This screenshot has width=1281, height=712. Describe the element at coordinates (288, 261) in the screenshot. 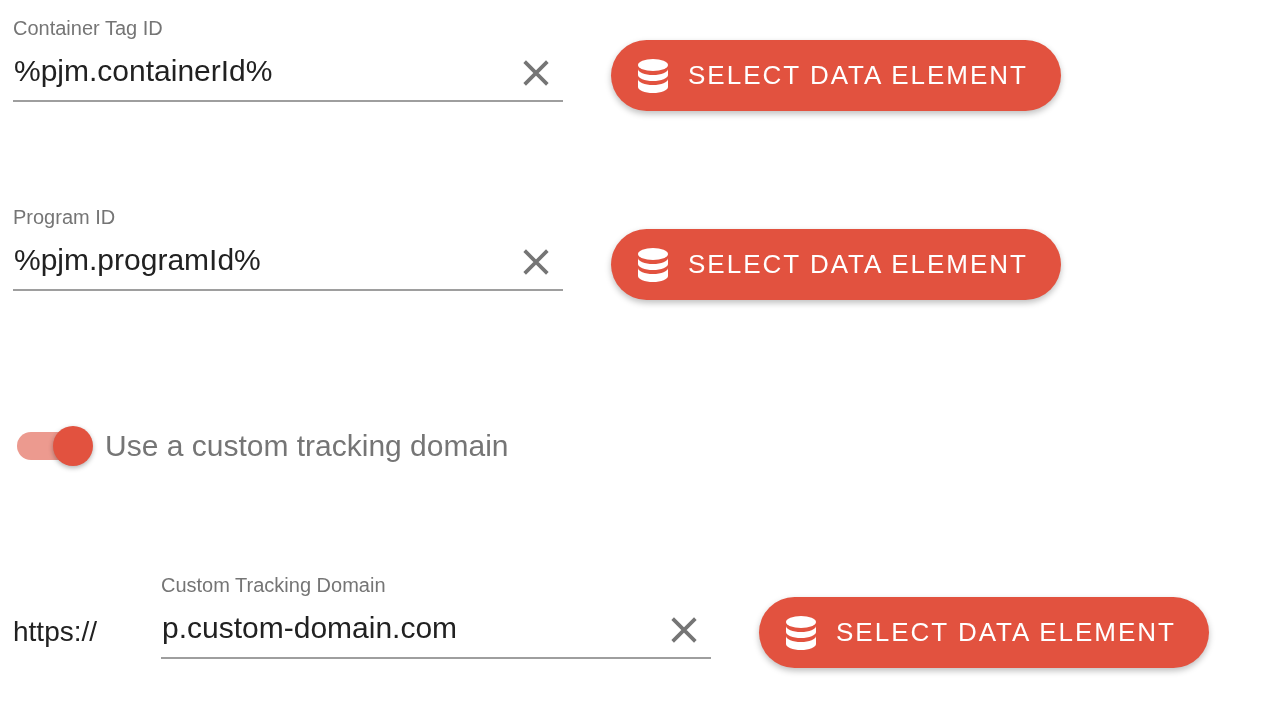

I see `input-field: %pjm.programId%` at that location.